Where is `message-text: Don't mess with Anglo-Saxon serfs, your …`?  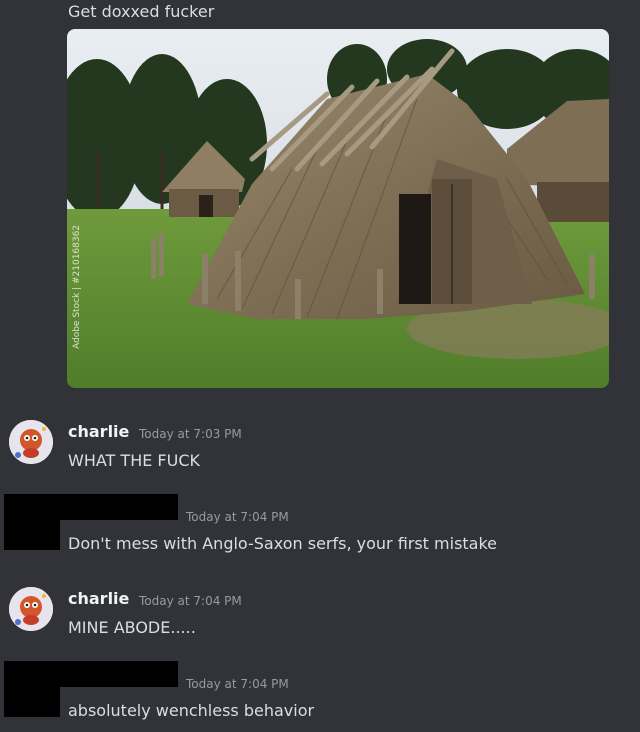
message-text: Don't mess with Anglo-Saxon serfs, your … is located at coordinates (283, 543).